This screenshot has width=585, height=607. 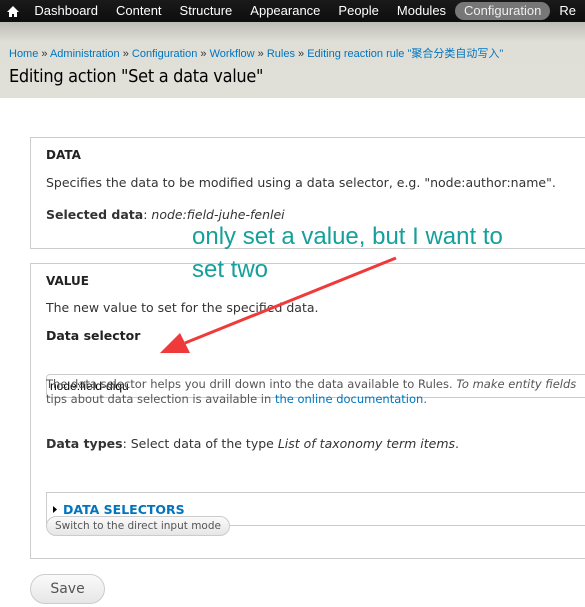 What do you see at coordinates (278, 304) in the screenshot?
I see `annotation-arrow-icon` at bounding box center [278, 304].